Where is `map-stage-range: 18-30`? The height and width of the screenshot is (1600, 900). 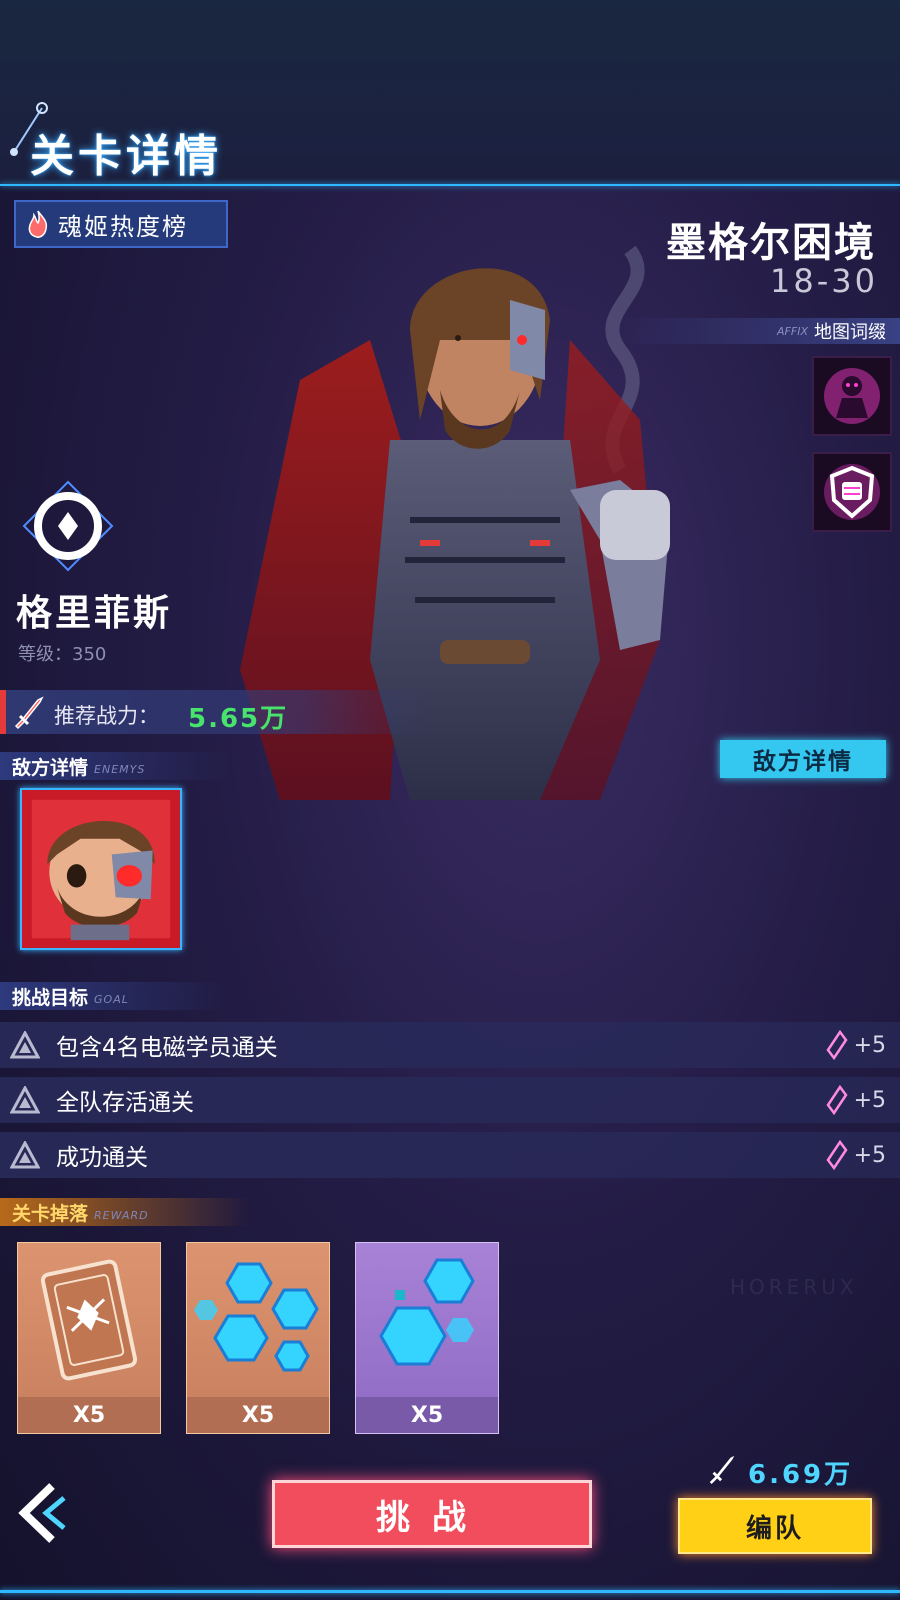
map-stage-range: 18-30 is located at coordinates (824, 281).